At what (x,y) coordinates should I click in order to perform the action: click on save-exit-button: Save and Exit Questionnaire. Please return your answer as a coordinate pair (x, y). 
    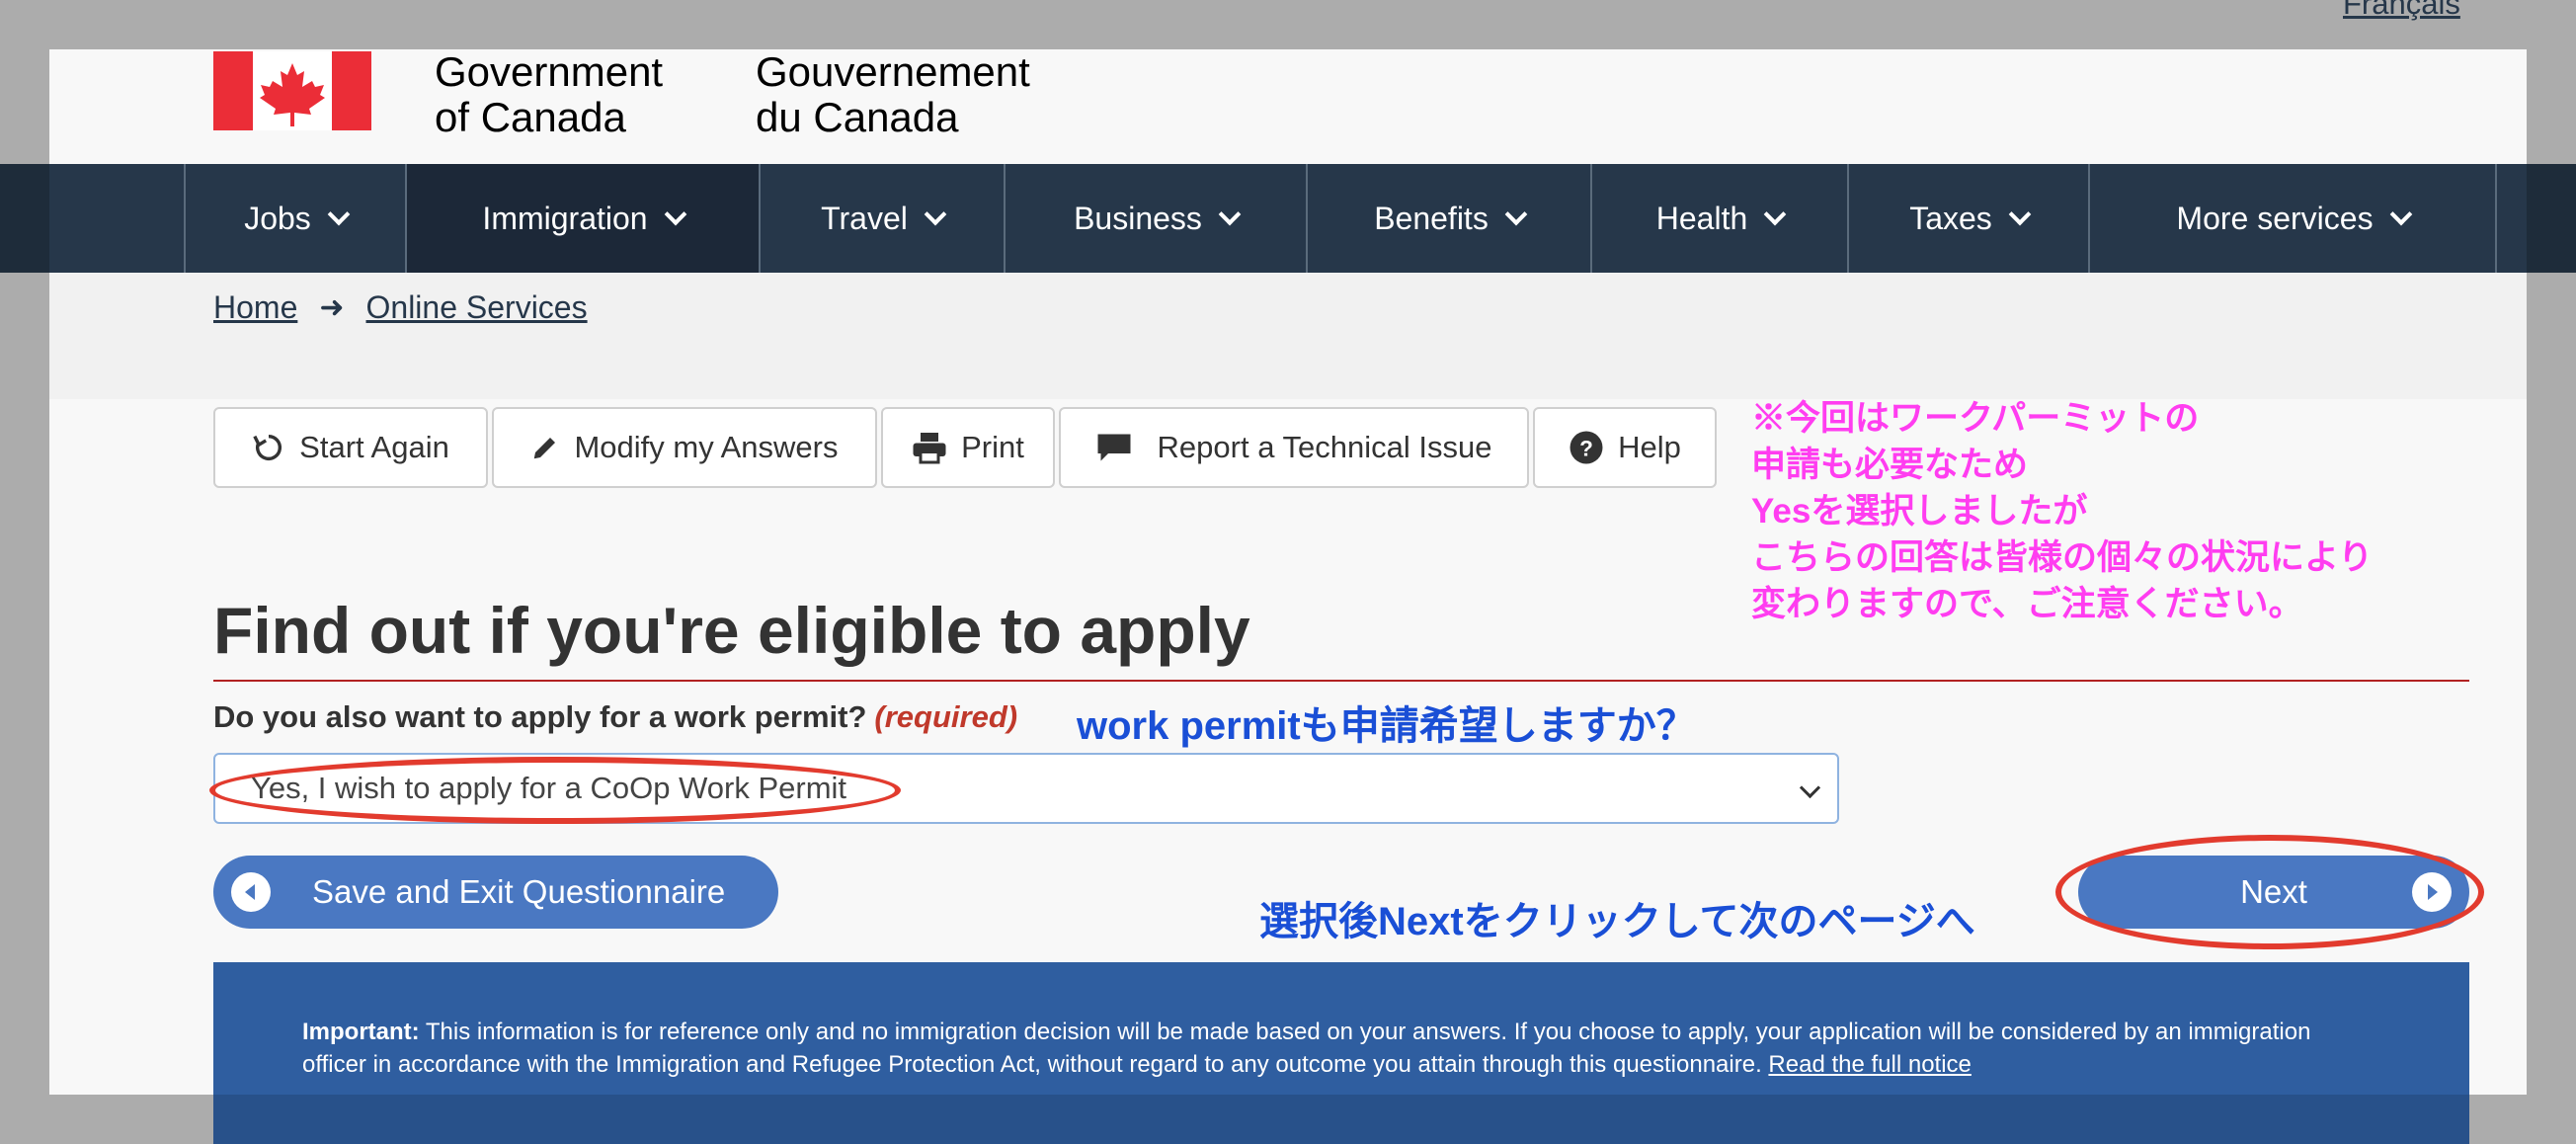
    Looking at the image, I should click on (495, 893).